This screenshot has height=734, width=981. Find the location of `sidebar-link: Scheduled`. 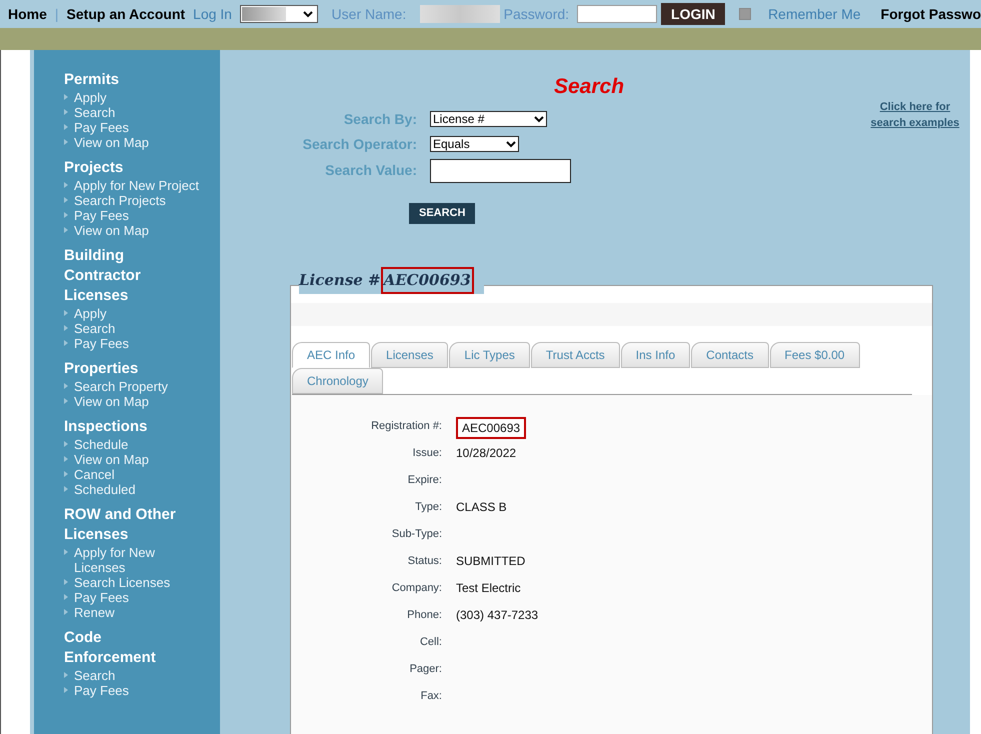

sidebar-link: Scheduled is located at coordinates (139, 489).